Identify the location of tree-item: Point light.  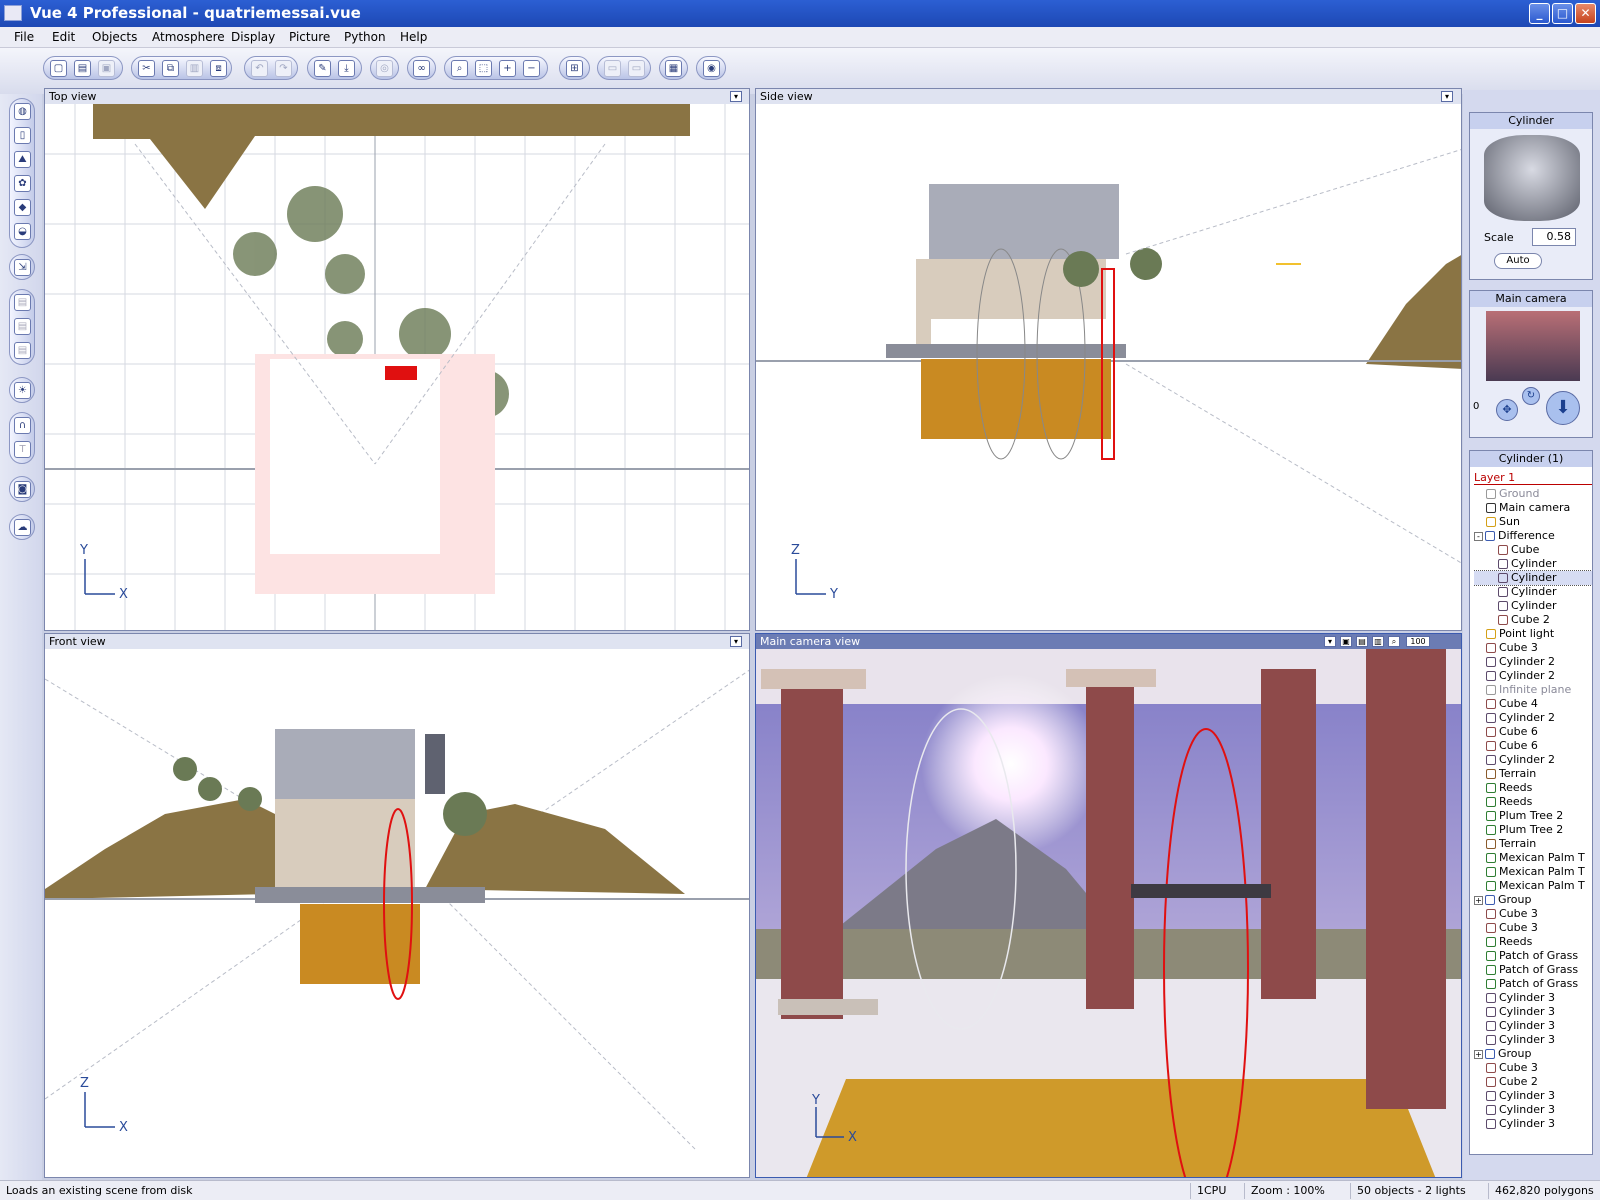
(1533, 634).